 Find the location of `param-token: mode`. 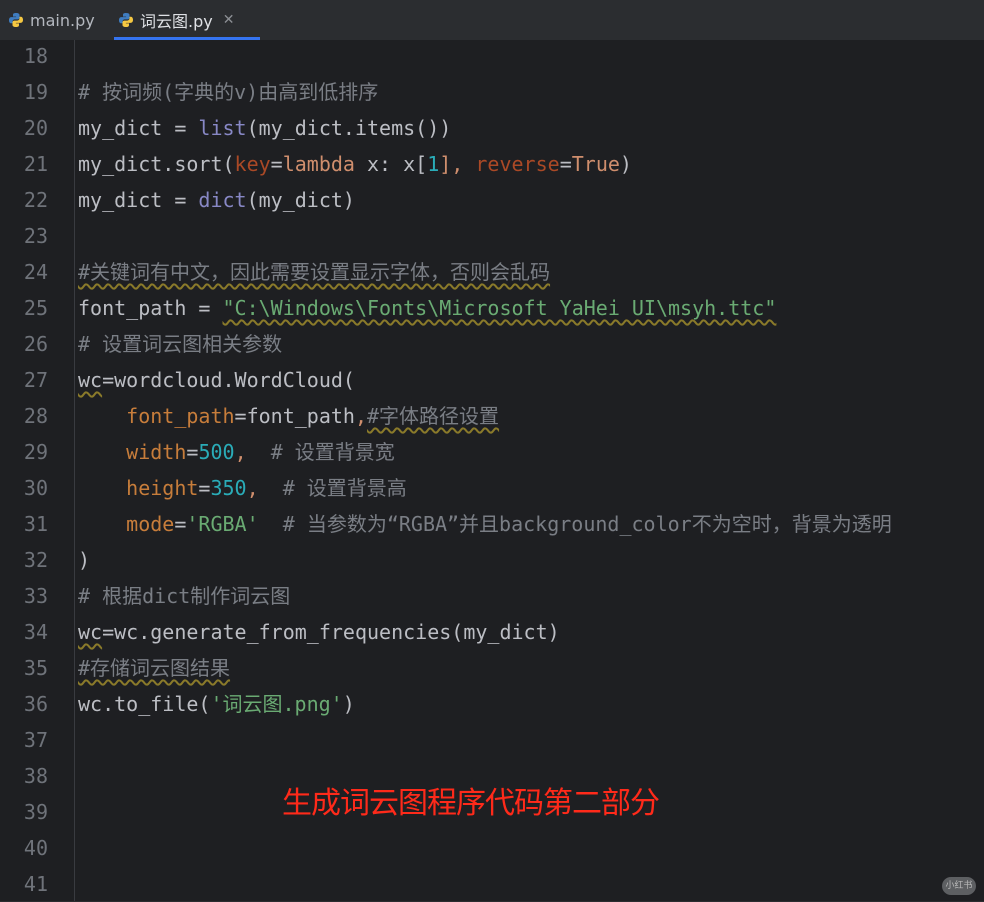

param-token: mode is located at coordinates (150, 524).